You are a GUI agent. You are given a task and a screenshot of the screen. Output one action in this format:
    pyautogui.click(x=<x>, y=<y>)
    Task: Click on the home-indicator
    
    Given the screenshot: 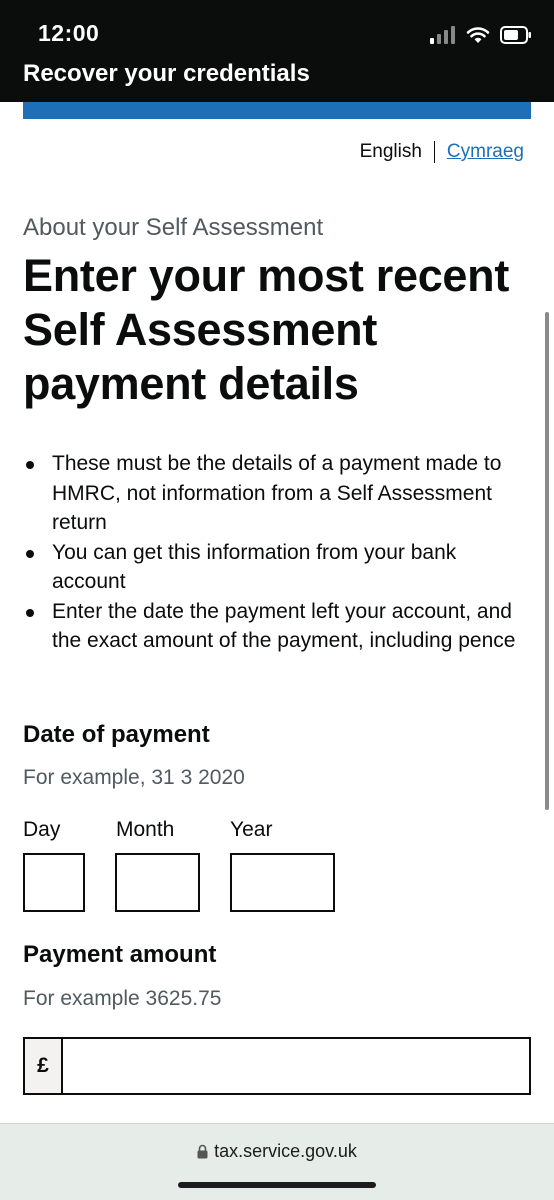 What is the action you would take?
    pyautogui.click(x=277, y=1185)
    